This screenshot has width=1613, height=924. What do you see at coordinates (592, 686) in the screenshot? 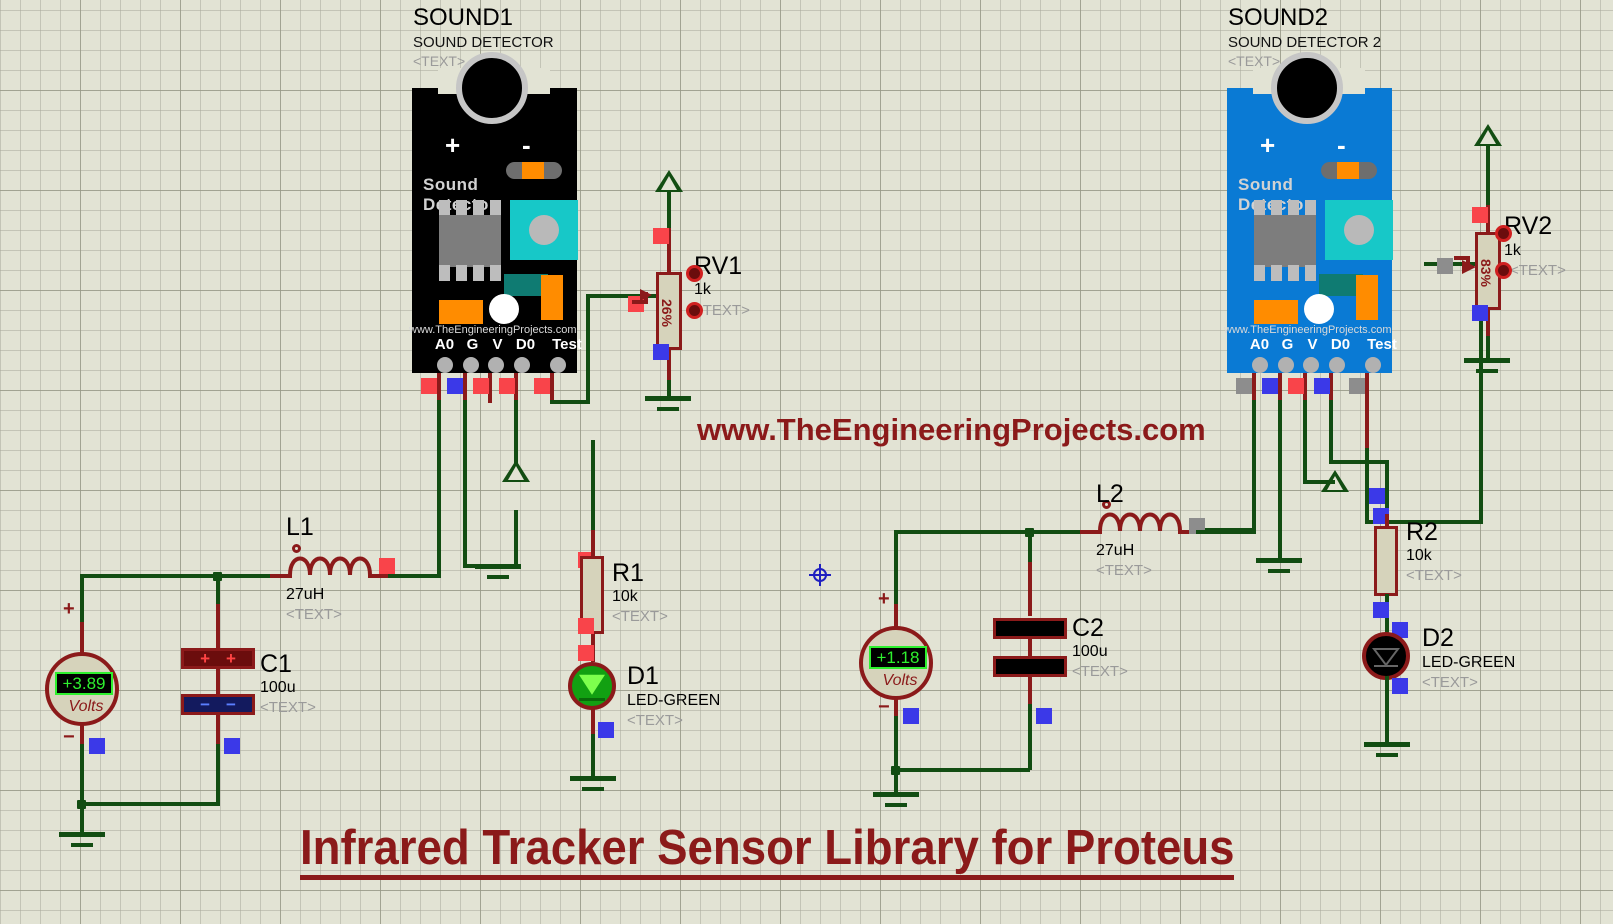
I see `led-d1` at bounding box center [592, 686].